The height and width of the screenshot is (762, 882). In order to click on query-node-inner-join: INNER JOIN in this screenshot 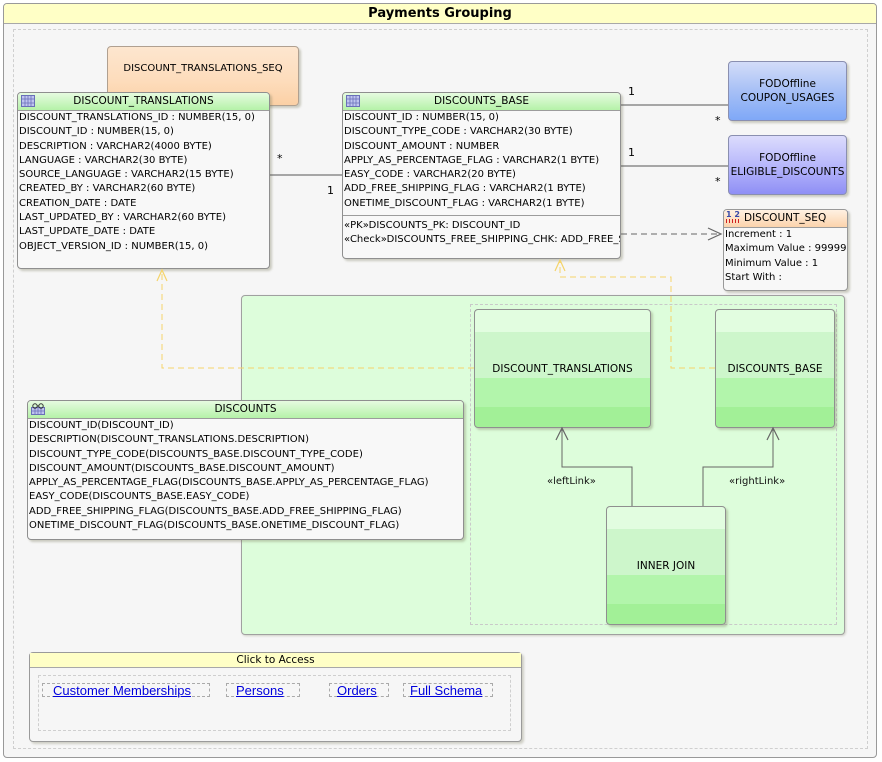, I will do `click(666, 565)`.